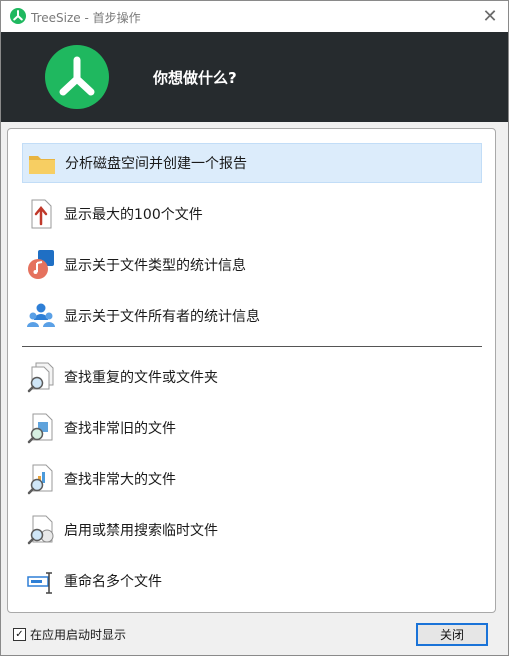 Image resolution: width=509 pixels, height=656 pixels. What do you see at coordinates (254, 77) in the screenshot?
I see `dialog-header: 你想做什么?` at bounding box center [254, 77].